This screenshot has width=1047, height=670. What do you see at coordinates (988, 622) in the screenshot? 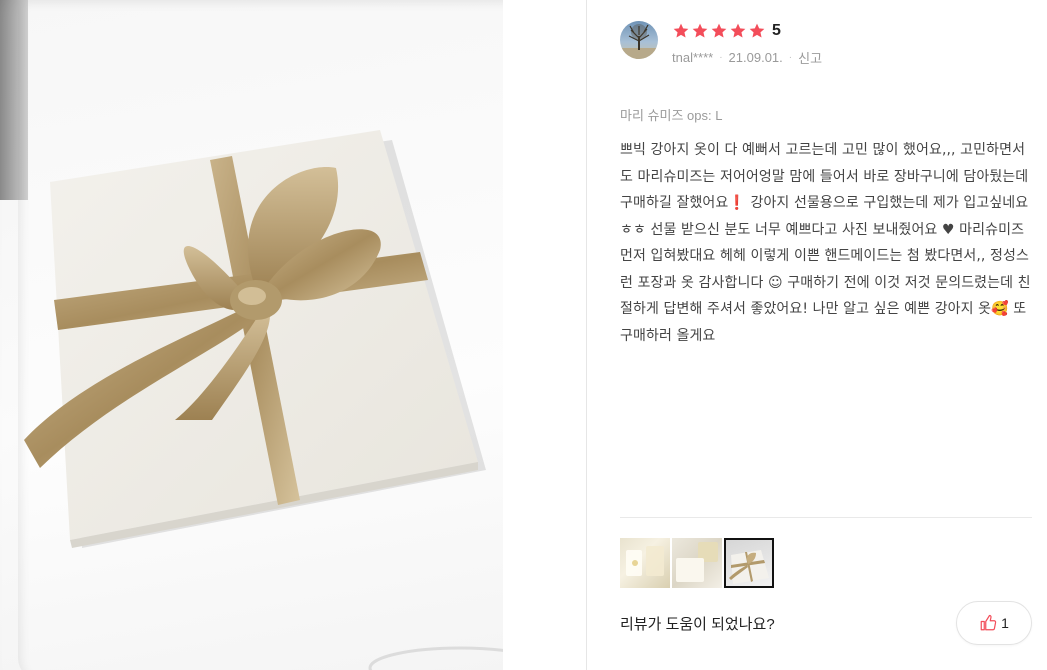
I see `thumbs-up-icon` at bounding box center [988, 622].